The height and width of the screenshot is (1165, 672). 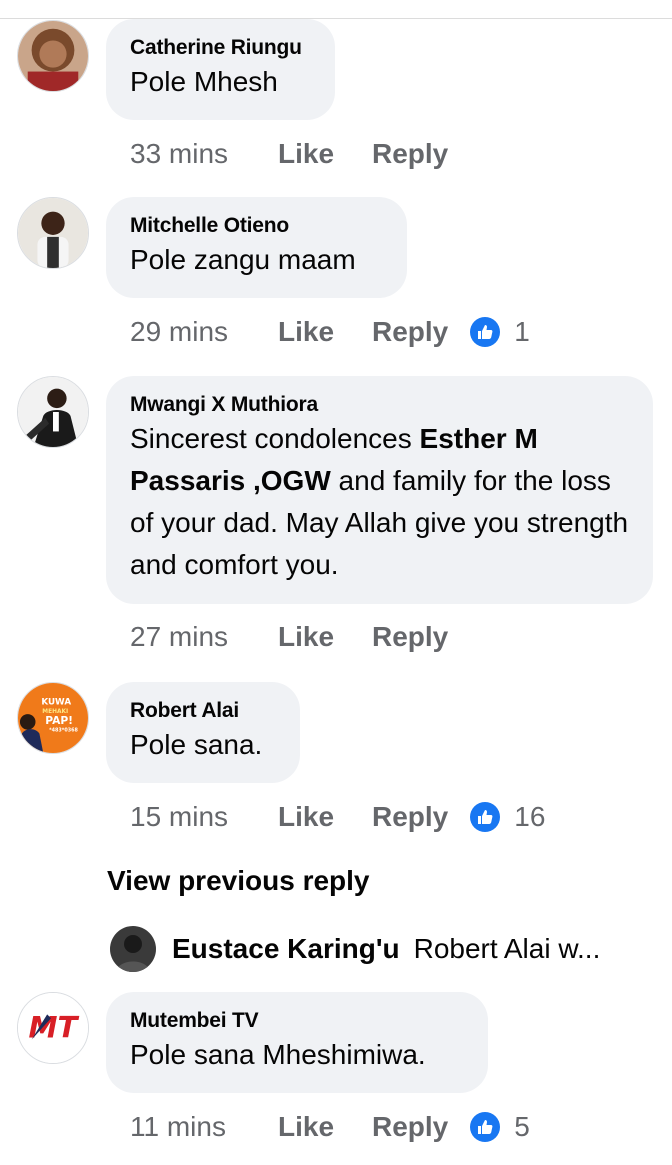 I want to click on comment-timestamp: 27 mins, so click(x=204, y=637).